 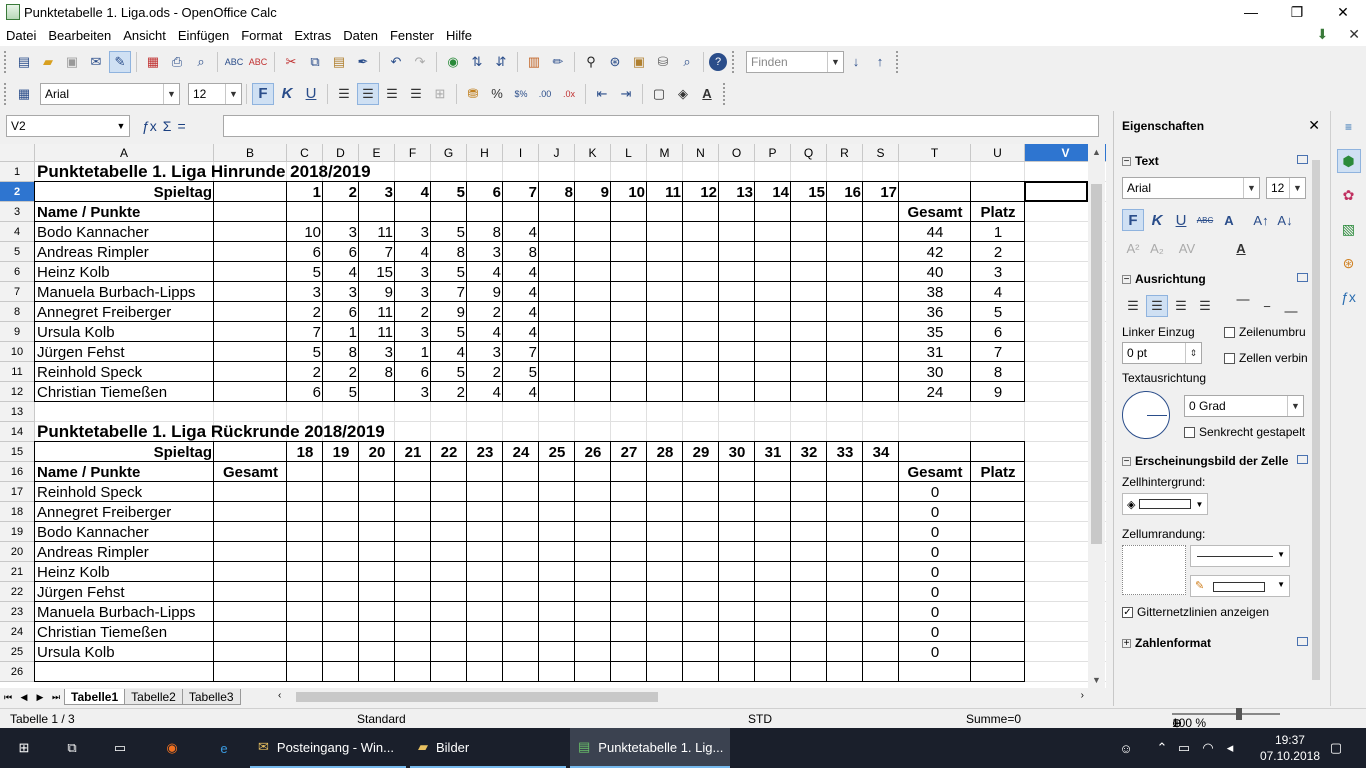 I want to click on column-header-r: R, so click(x=845, y=153).